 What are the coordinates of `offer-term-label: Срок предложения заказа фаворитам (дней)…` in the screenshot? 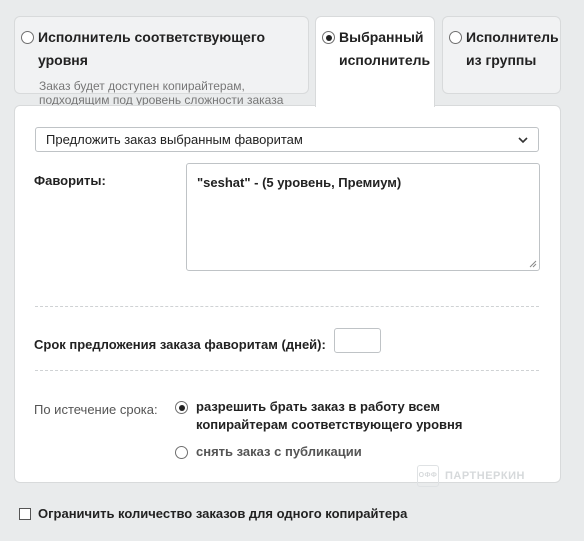 It's located at (180, 344).